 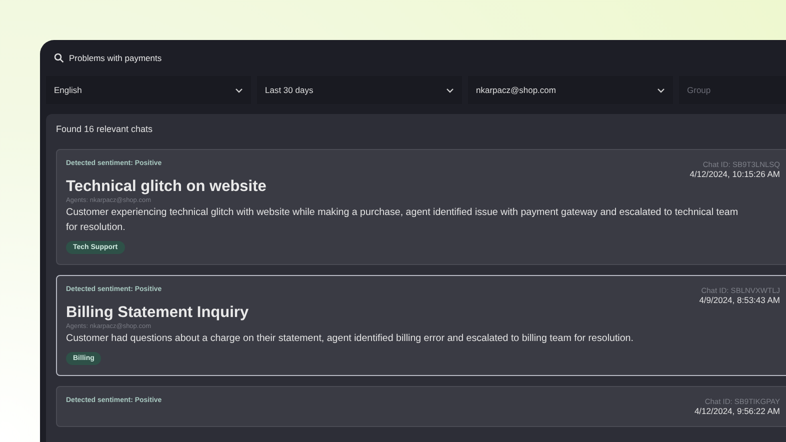 I want to click on chat-title: Billing Statement Inquiry, so click(x=158, y=313).